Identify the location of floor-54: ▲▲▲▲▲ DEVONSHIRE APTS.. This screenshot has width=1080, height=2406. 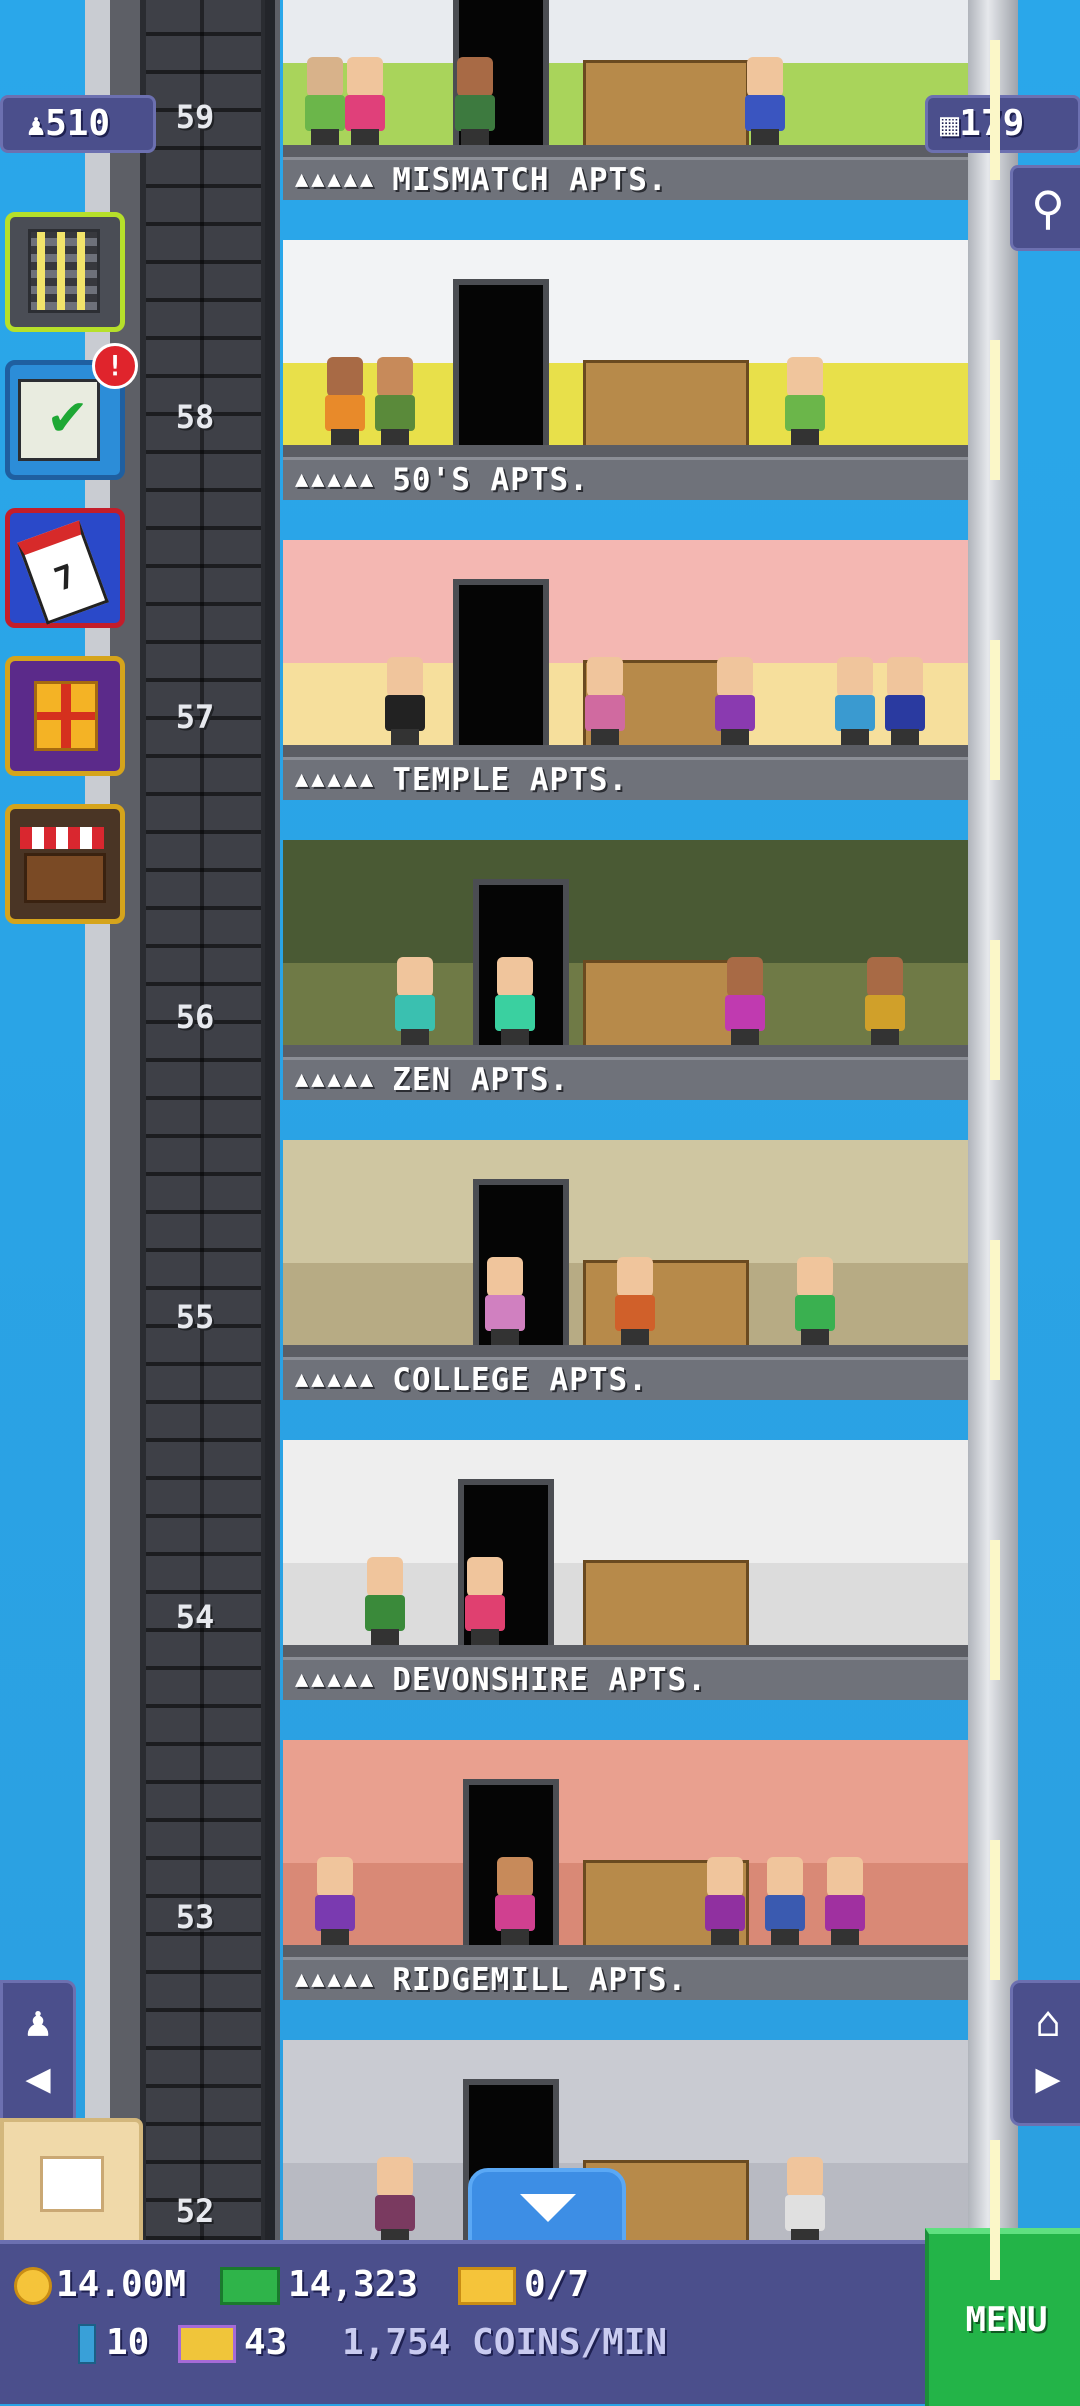
(625, 1570).